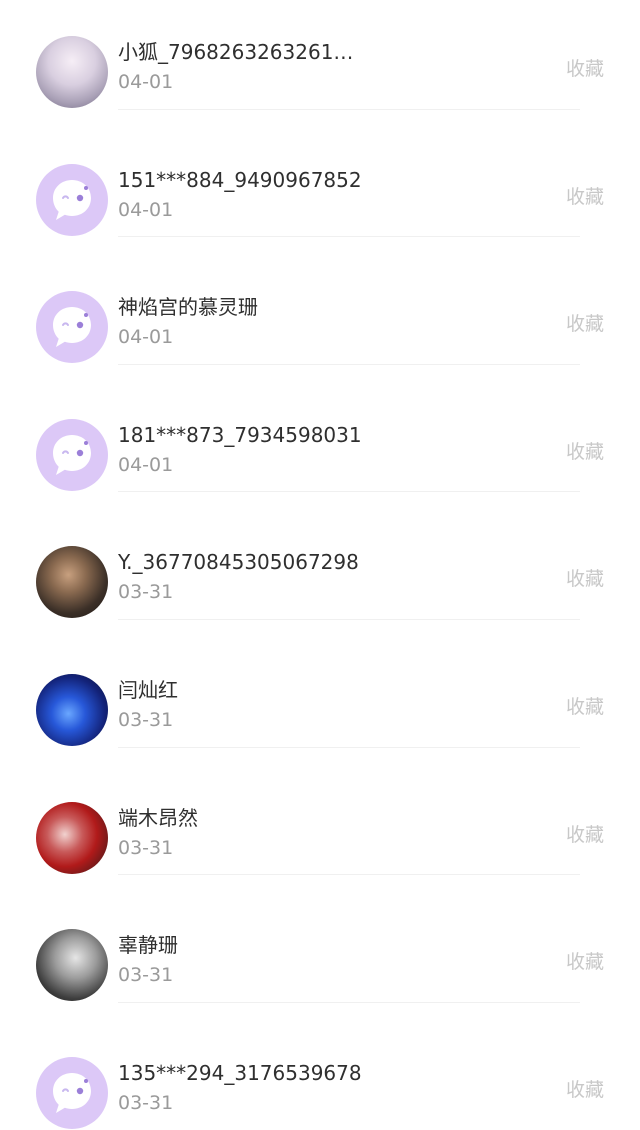 This screenshot has width=640, height=1130. I want to click on user-name: 181***873_7934598031, so click(240, 434).